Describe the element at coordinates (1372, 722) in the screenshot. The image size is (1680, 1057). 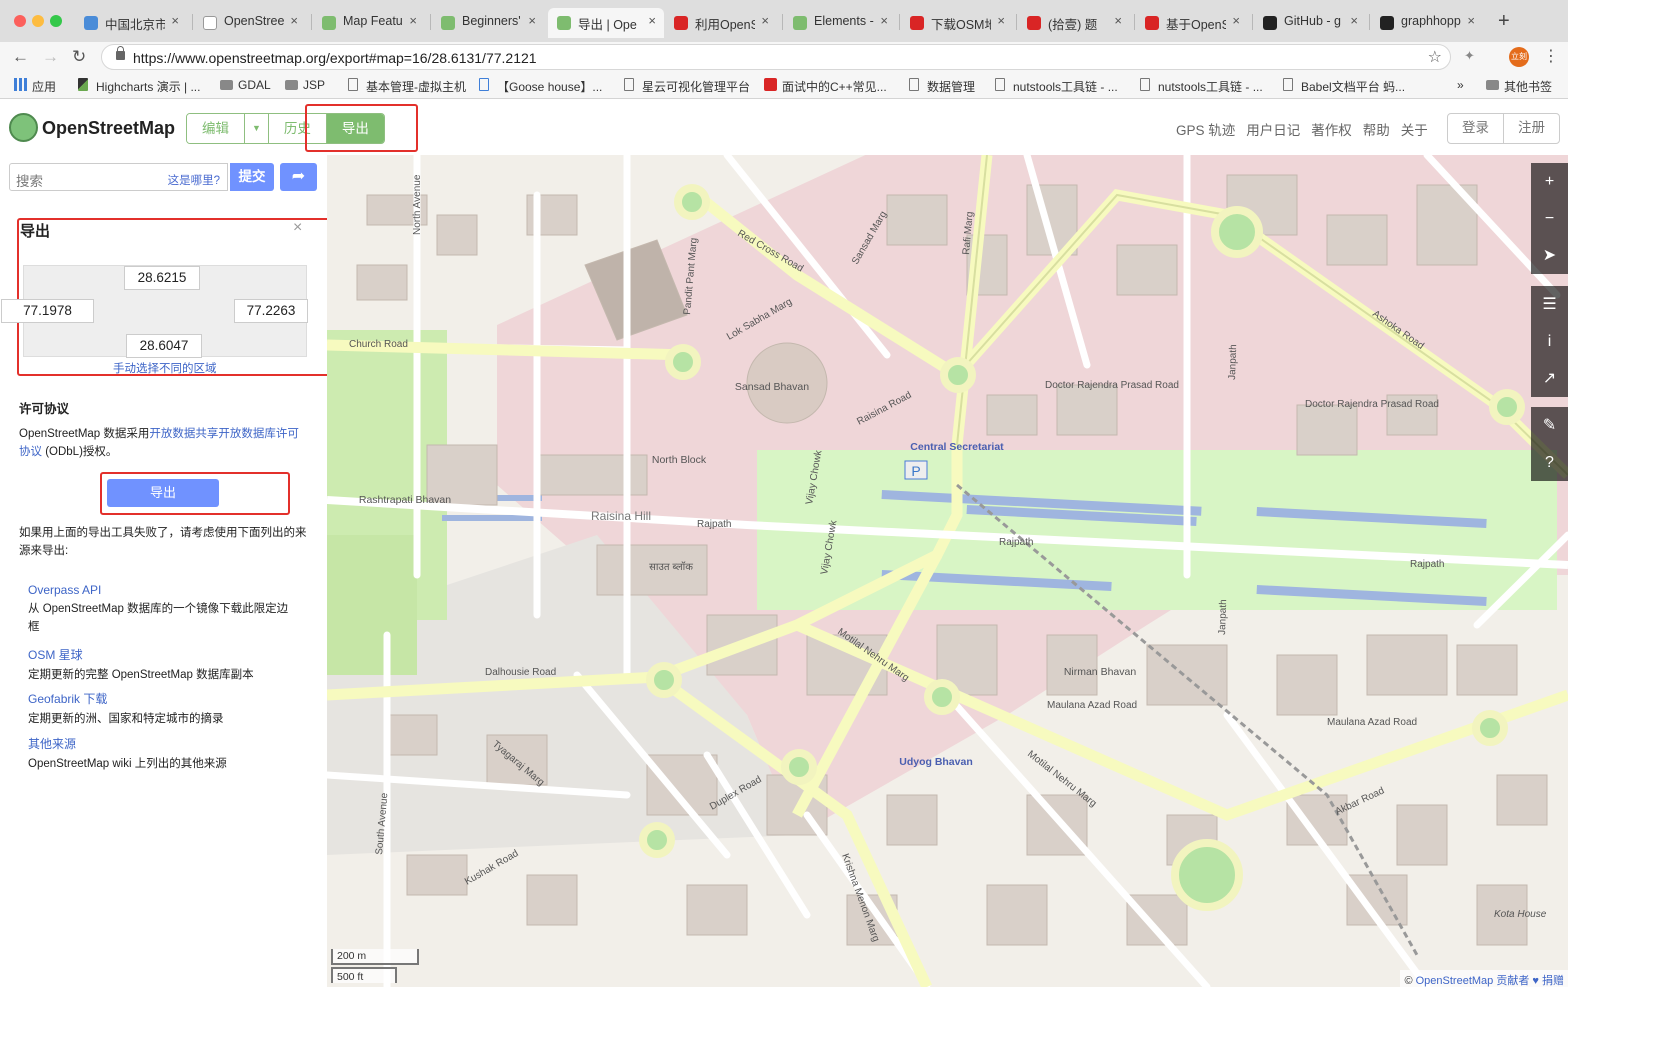
I see `label-maulana-azad-road: Maulana Azad Road` at that location.